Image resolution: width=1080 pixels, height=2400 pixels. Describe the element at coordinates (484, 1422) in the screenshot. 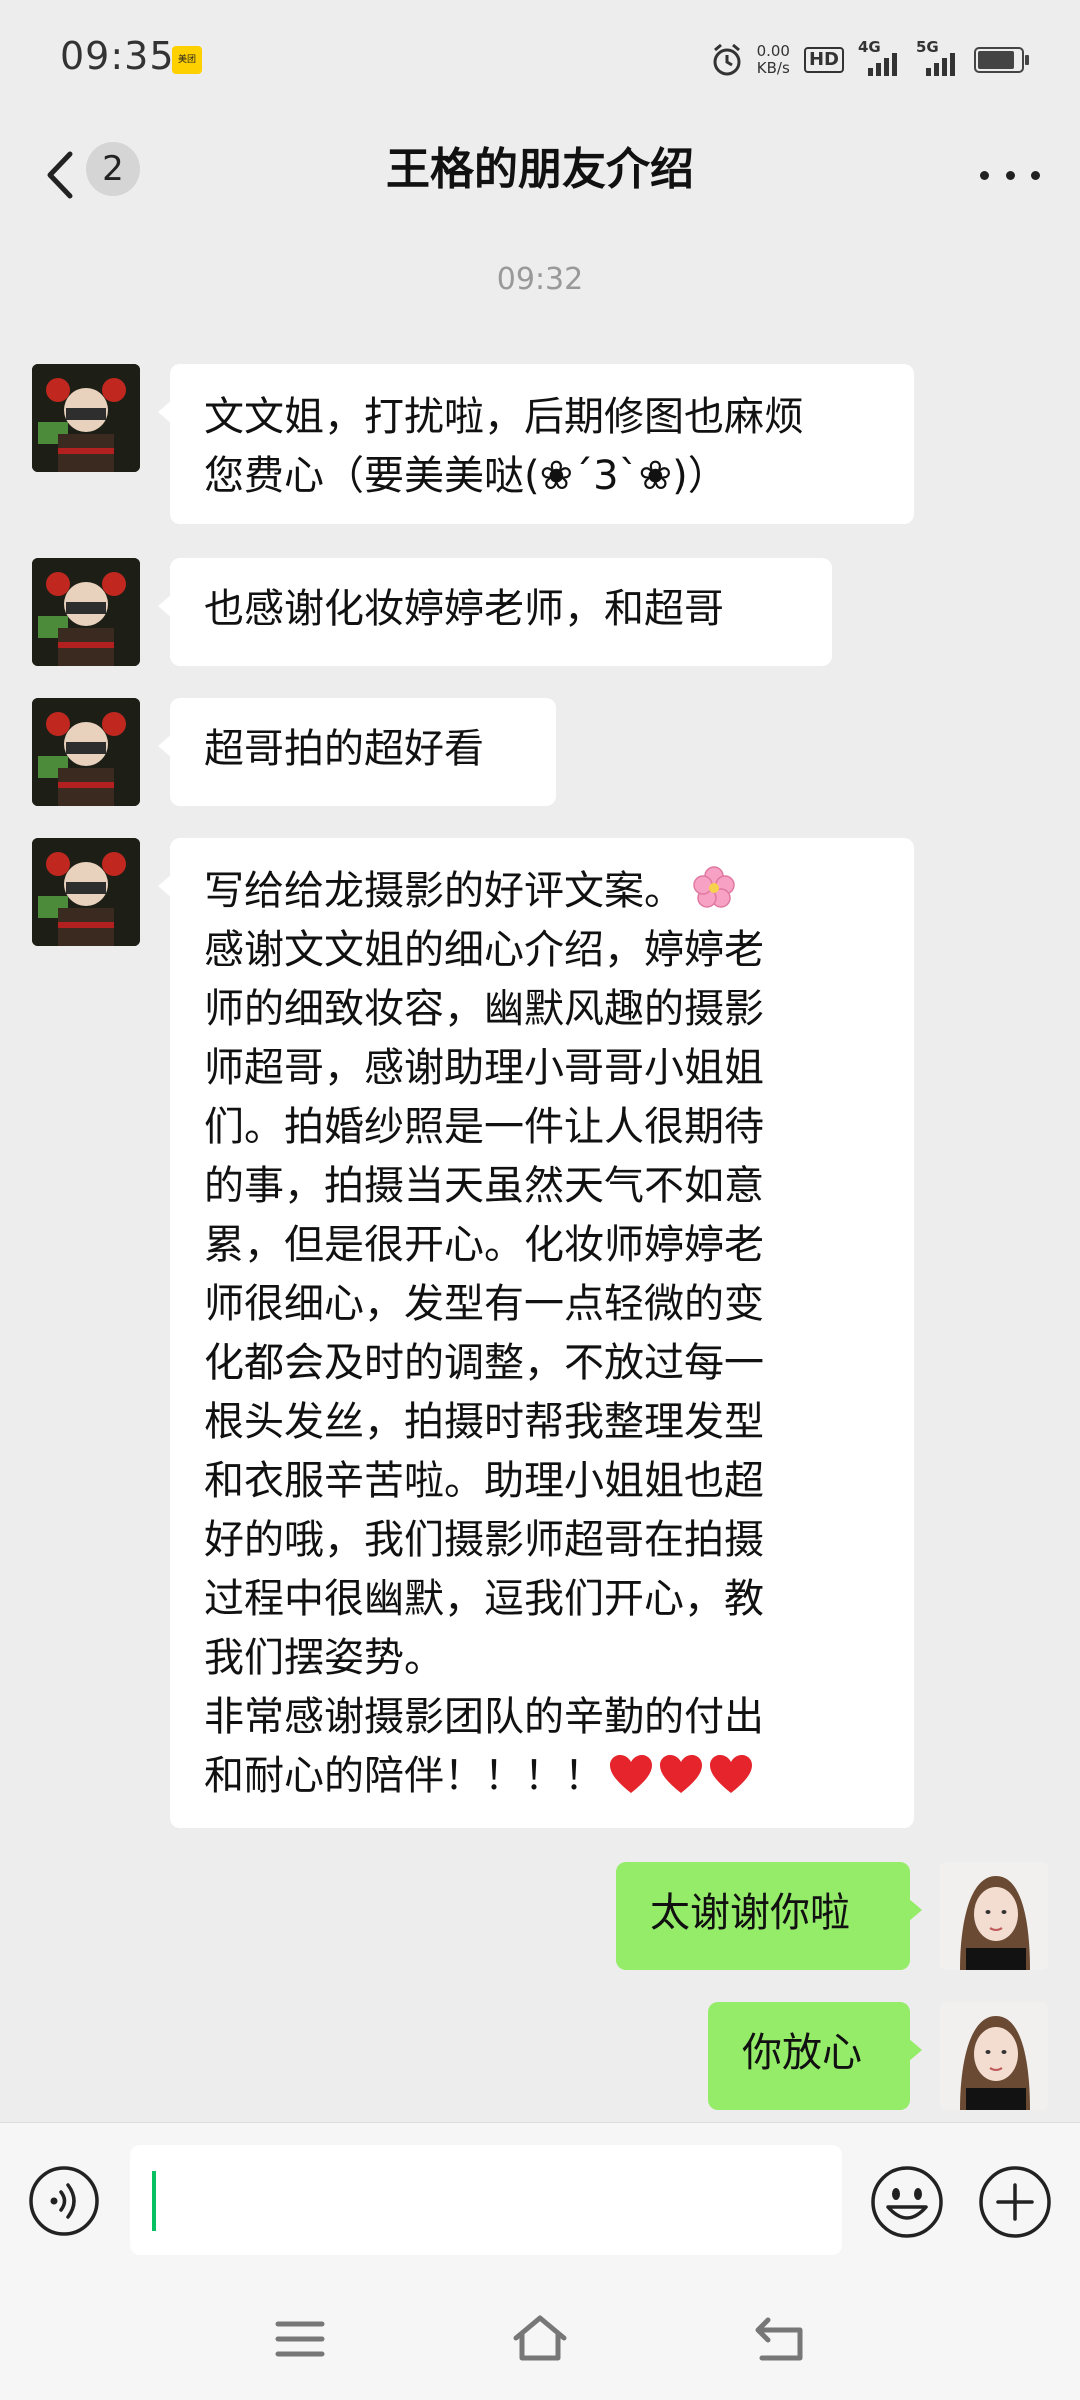

I see `message-text: 根头发丝，拍摄时帮我整理发型` at that location.